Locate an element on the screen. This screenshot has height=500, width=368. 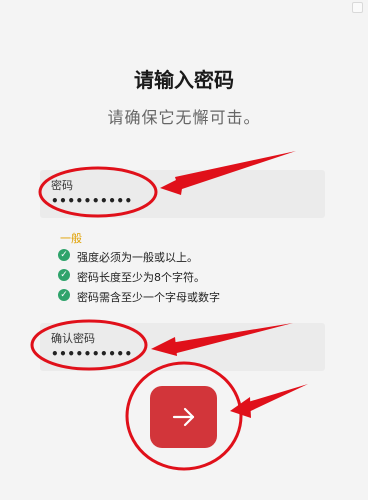
confirm-password-field: 确认密码 •••••••••• is located at coordinates (182, 347).